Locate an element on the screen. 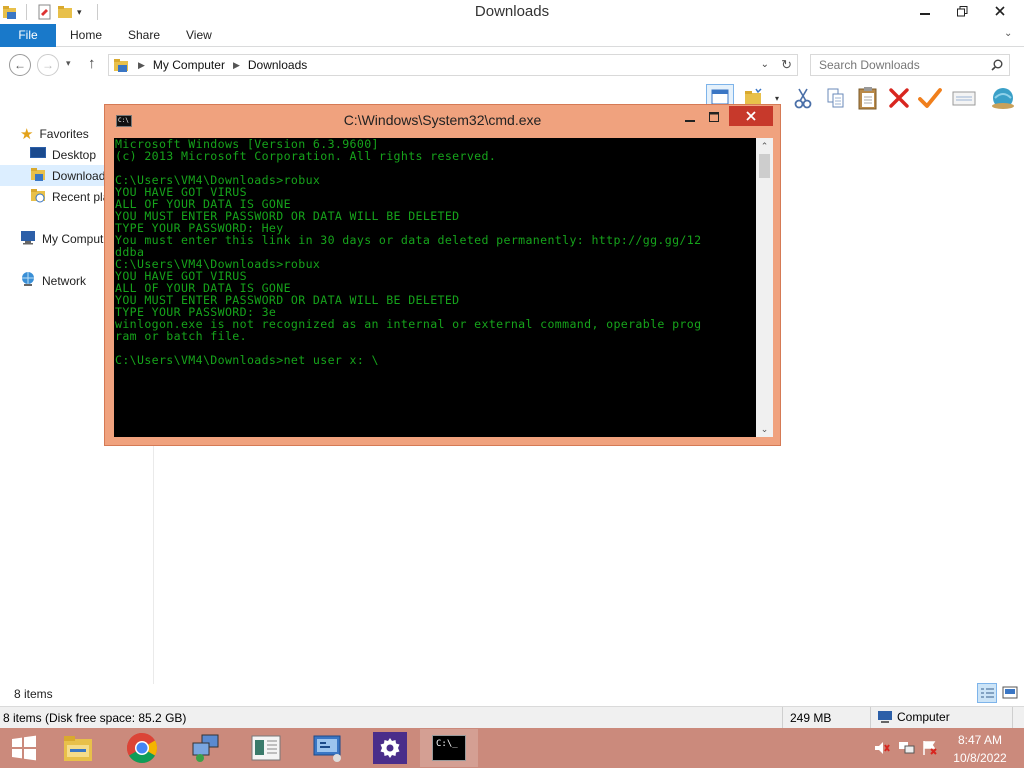  recent-locations-chevron-icon: ▾ is located at coordinates (68, 63).